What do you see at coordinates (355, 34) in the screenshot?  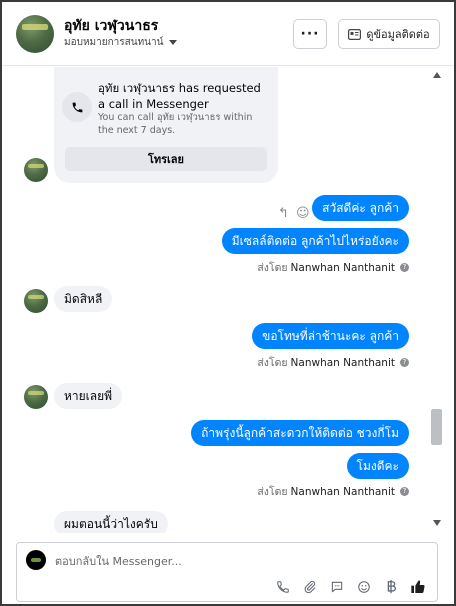 I see `id-card-icon` at bounding box center [355, 34].